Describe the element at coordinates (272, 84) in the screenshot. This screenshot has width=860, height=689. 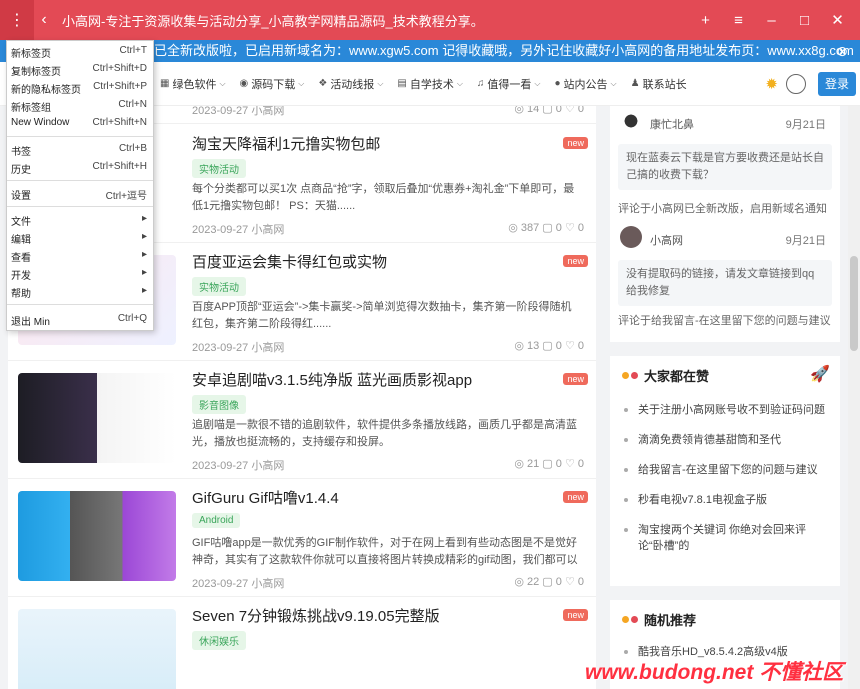
I see `nav-item-source: ◉ 源码下载 ⌵` at that location.